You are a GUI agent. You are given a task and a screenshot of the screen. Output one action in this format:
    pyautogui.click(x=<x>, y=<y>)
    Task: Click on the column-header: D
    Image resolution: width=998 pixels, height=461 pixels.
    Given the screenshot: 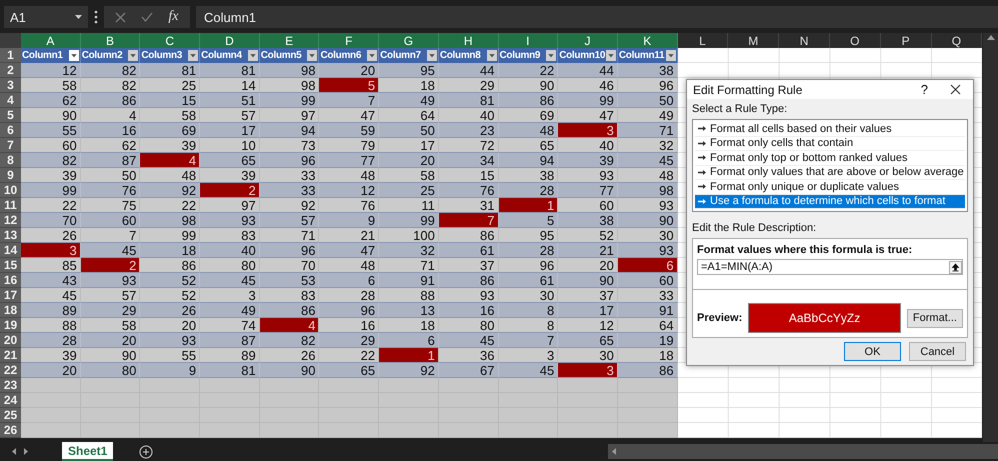 What is the action you would take?
    pyautogui.click(x=230, y=40)
    